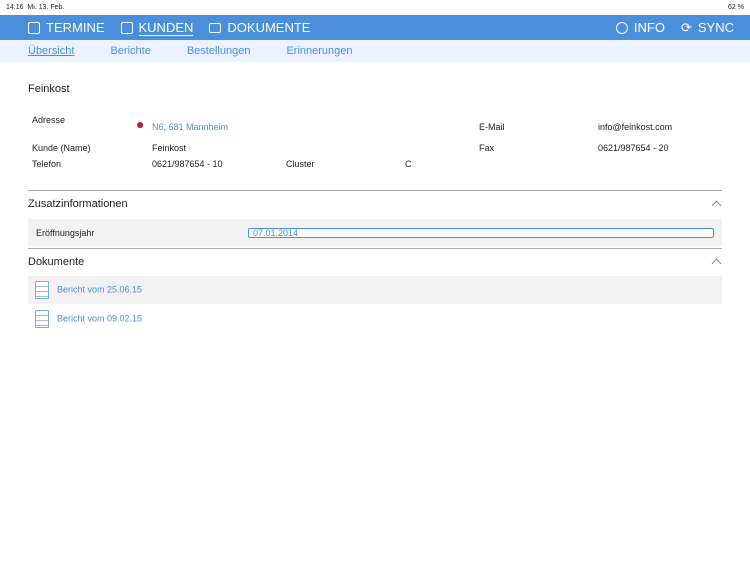  Describe the element at coordinates (187, 164) in the screenshot. I see `telefon-value: 0621/987654 - 10` at that location.